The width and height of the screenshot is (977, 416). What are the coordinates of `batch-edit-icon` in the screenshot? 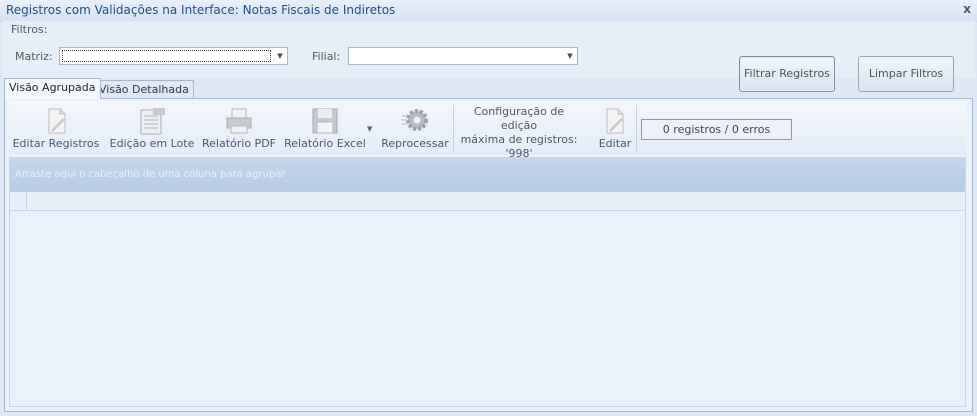 It's located at (152, 121).